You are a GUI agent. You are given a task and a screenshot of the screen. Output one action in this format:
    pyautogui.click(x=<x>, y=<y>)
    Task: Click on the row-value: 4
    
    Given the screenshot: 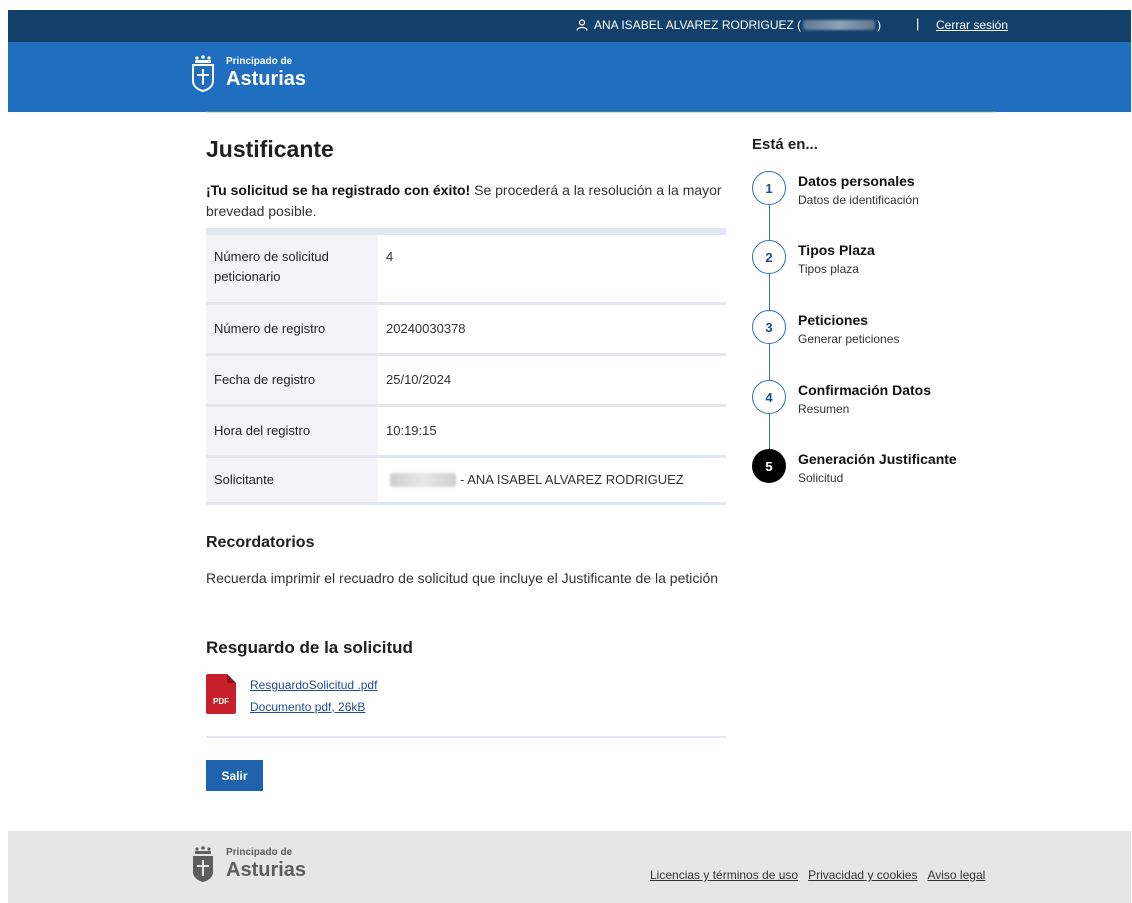 What is the action you would take?
    pyautogui.click(x=390, y=256)
    